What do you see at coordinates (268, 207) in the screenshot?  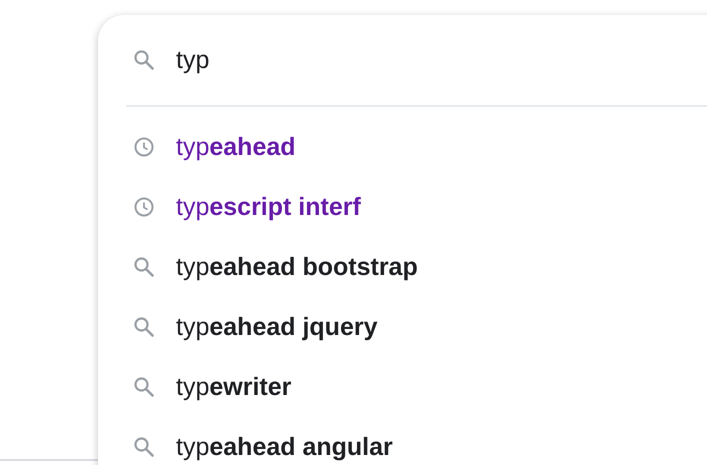 I see `suggestion-item: typescript interf` at bounding box center [268, 207].